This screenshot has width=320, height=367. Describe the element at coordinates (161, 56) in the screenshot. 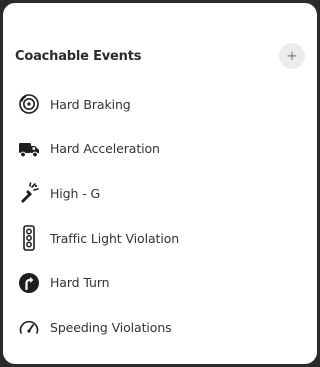

I see `card-header: Coachable Events +` at that location.